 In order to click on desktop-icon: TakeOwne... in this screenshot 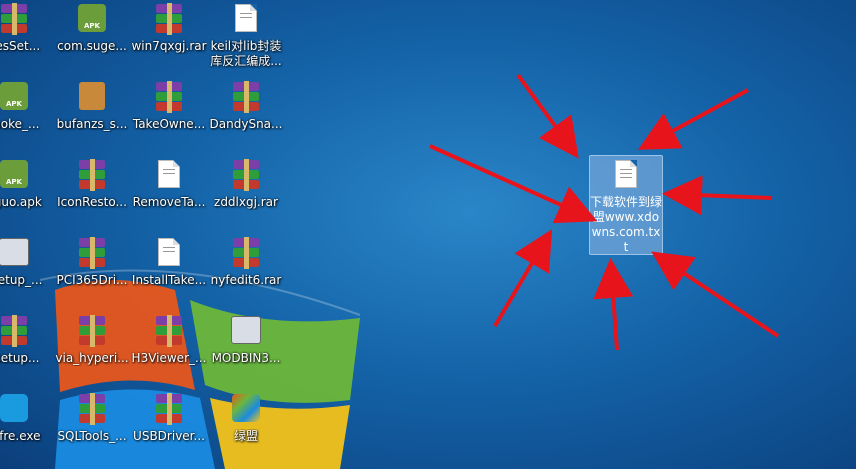, I will do `click(169, 115)`.